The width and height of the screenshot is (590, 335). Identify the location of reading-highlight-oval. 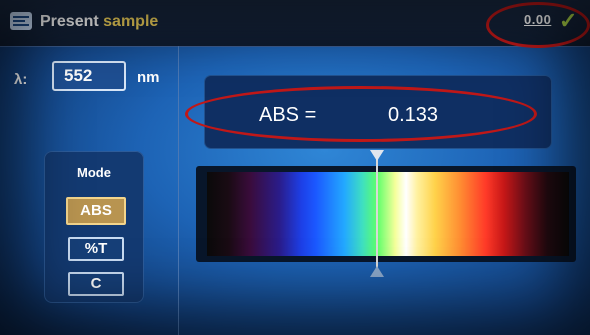
(361, 114).